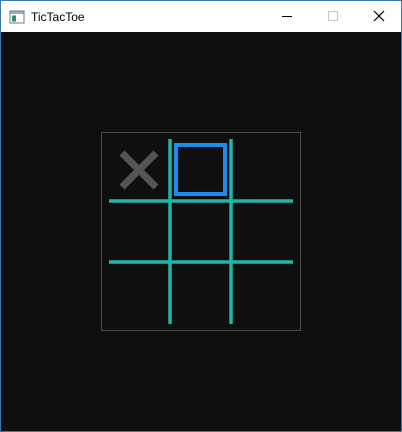  I want to click on maximize-button, so click(333, 16).